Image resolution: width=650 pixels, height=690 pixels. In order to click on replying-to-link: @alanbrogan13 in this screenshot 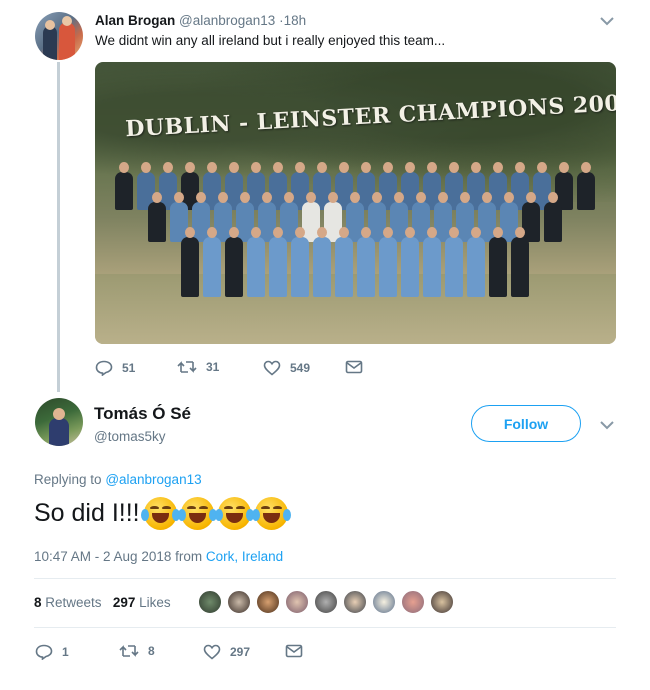, I will do `click(153, 479)`.